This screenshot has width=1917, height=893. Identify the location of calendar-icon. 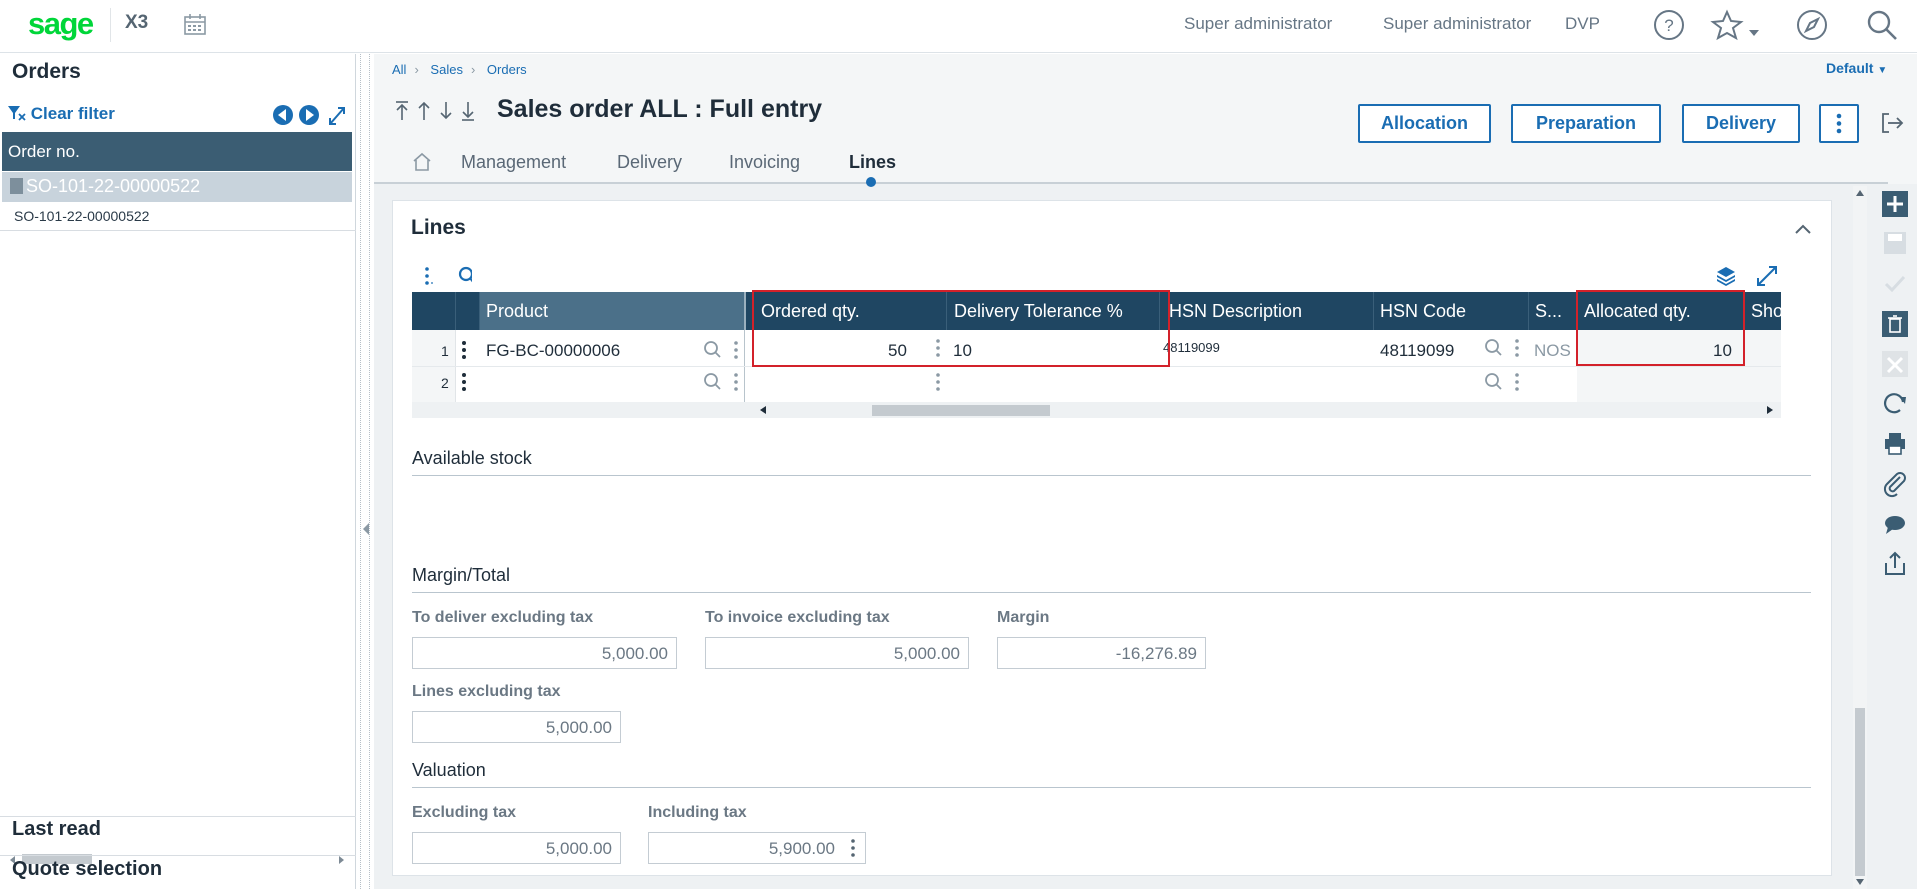
(195, 24).